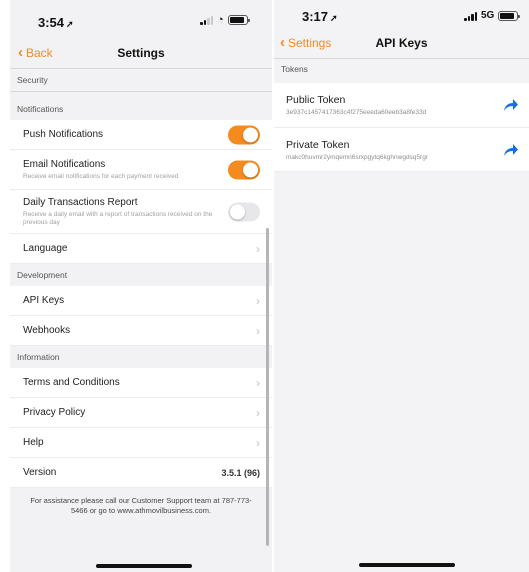  What do you see at coordinates (141, 473) in the screenshot?
I see `version-row: Version 3.5.1 (96)` at bounding box center [141, 473].